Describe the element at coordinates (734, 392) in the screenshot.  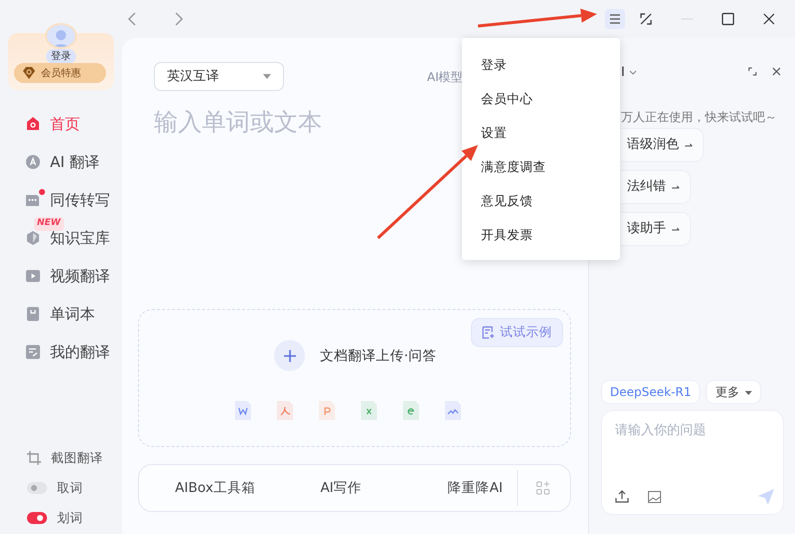
I see `model-chip: 更多` at that location.